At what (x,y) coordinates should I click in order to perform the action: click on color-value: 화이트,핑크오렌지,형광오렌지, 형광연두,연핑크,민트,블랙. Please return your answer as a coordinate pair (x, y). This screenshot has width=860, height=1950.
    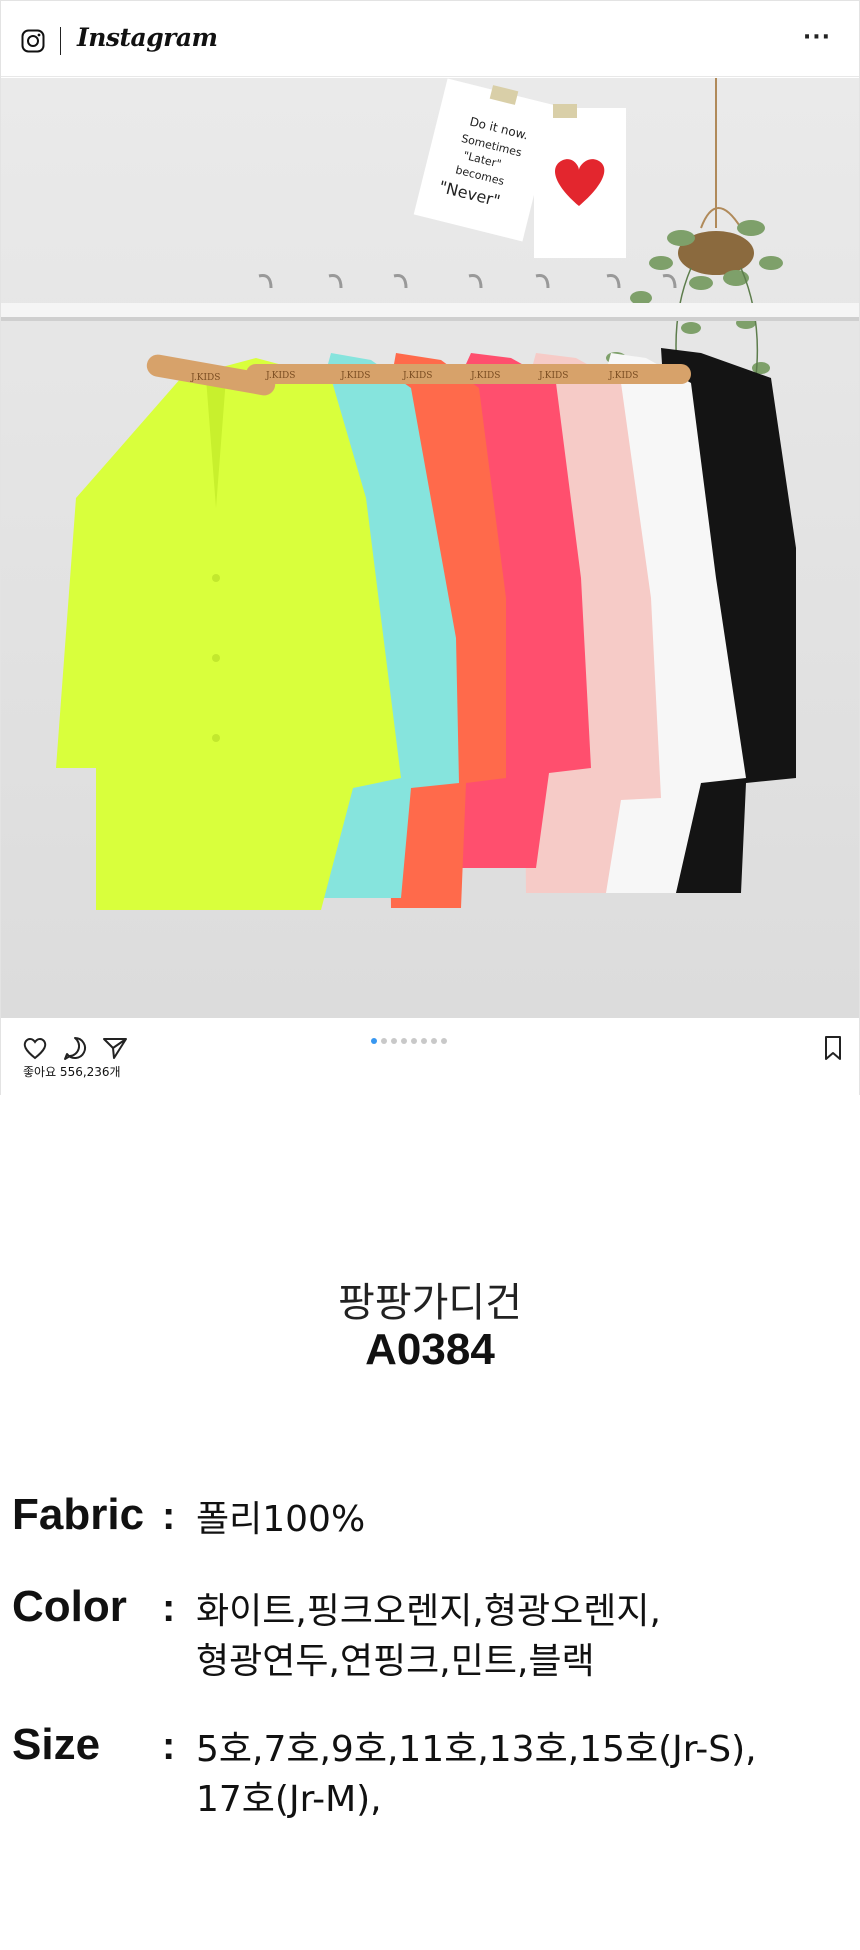
    Looking at the image, I should click on (428, 1636).